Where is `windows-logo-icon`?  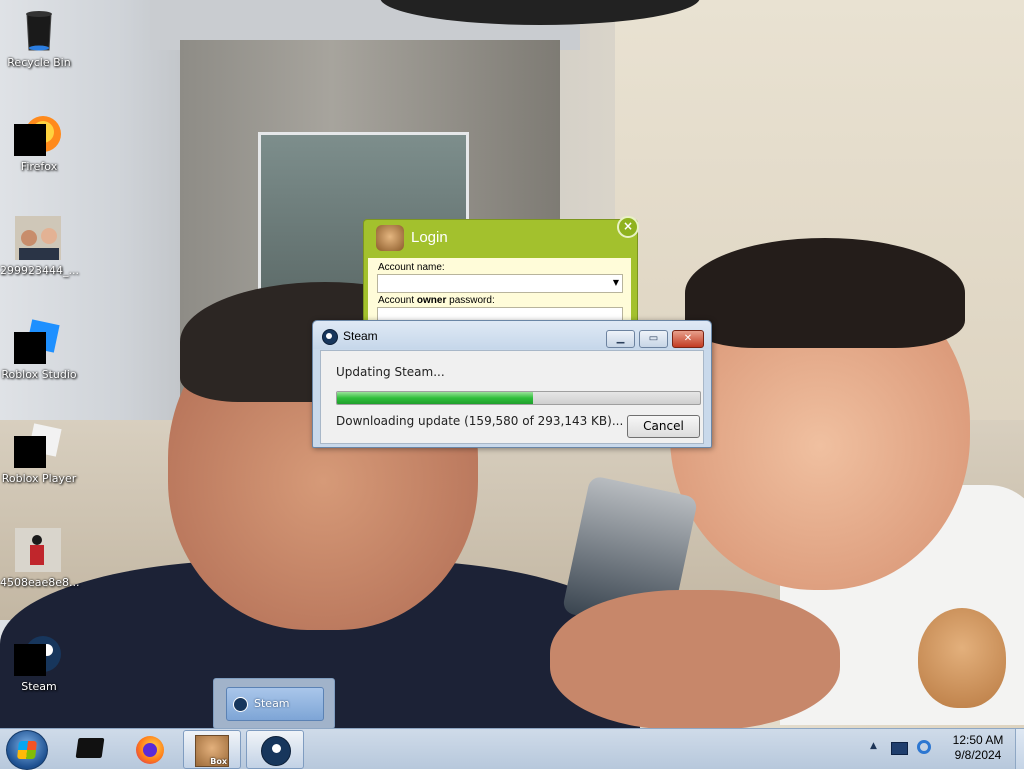 windows-logo-icon is located at coordinates (27, 750).